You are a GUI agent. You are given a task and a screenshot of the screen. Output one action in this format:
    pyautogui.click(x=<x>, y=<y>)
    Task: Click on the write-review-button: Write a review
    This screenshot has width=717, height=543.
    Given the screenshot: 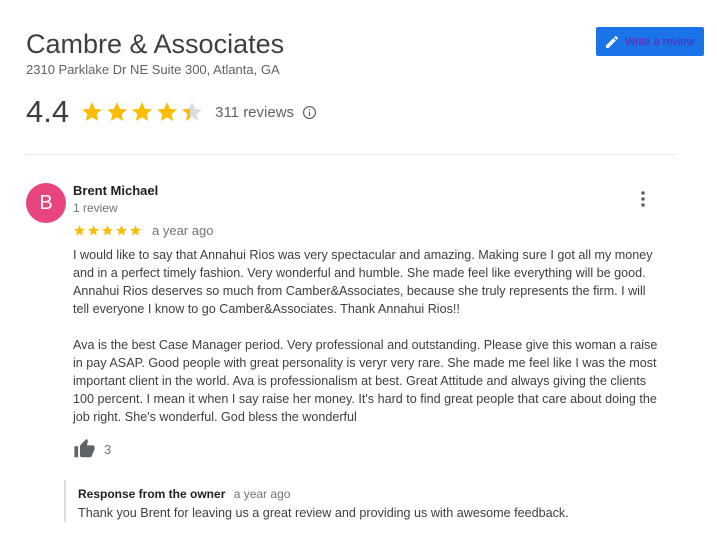 What is the action you would take?
    pyautogui.click(x=650, y=41)
    